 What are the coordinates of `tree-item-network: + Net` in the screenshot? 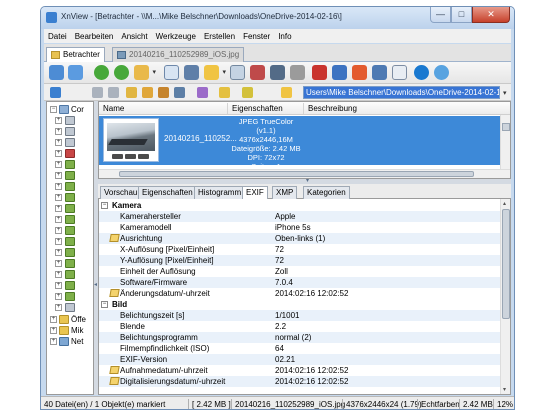 It's located at (70, 341).